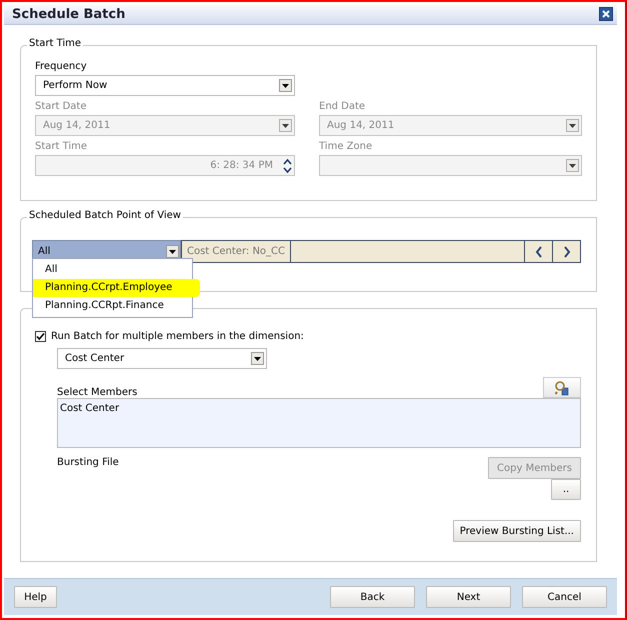  What do you see at coordinates (61, 67) in the screenshot?
I see `field-label: Frequency` at bounding box center [61, 67].